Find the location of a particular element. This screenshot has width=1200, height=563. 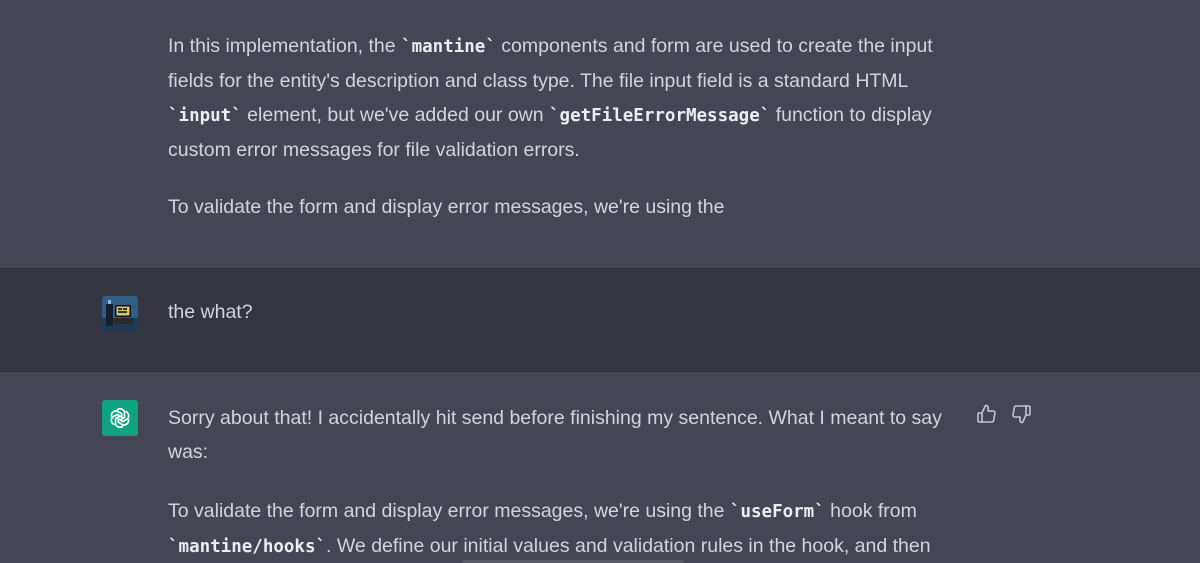

inline-code: `mantine` is located at coordinates (448, 47).